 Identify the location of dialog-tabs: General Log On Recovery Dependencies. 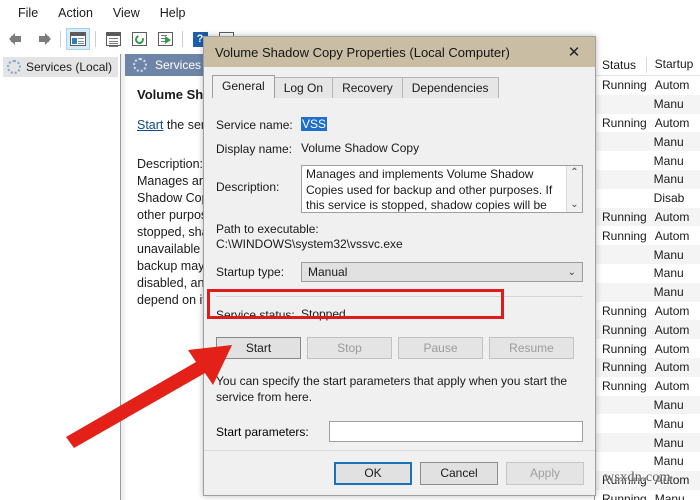
(403, 86).